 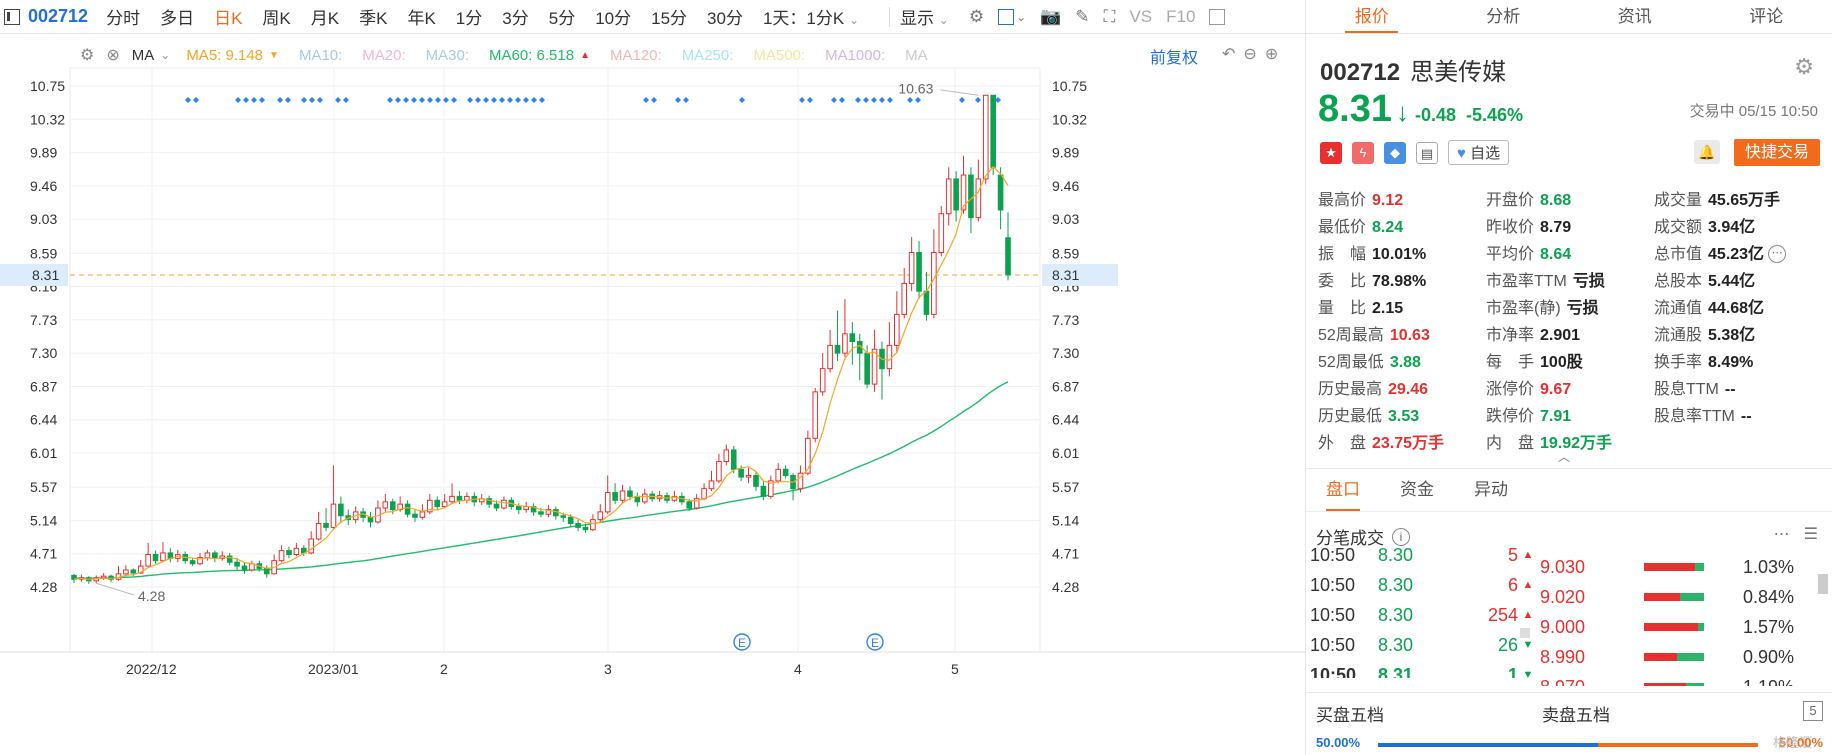 I want to click on camera-icon: 📷, so click(x=1050, y=17).